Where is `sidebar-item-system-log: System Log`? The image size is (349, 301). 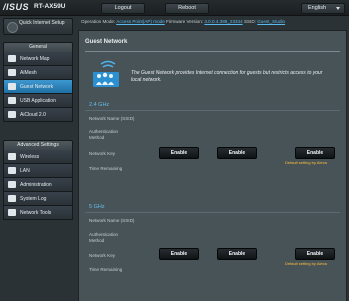
sidebar-item-system-log: System Log is located at coordinates (38, 199).